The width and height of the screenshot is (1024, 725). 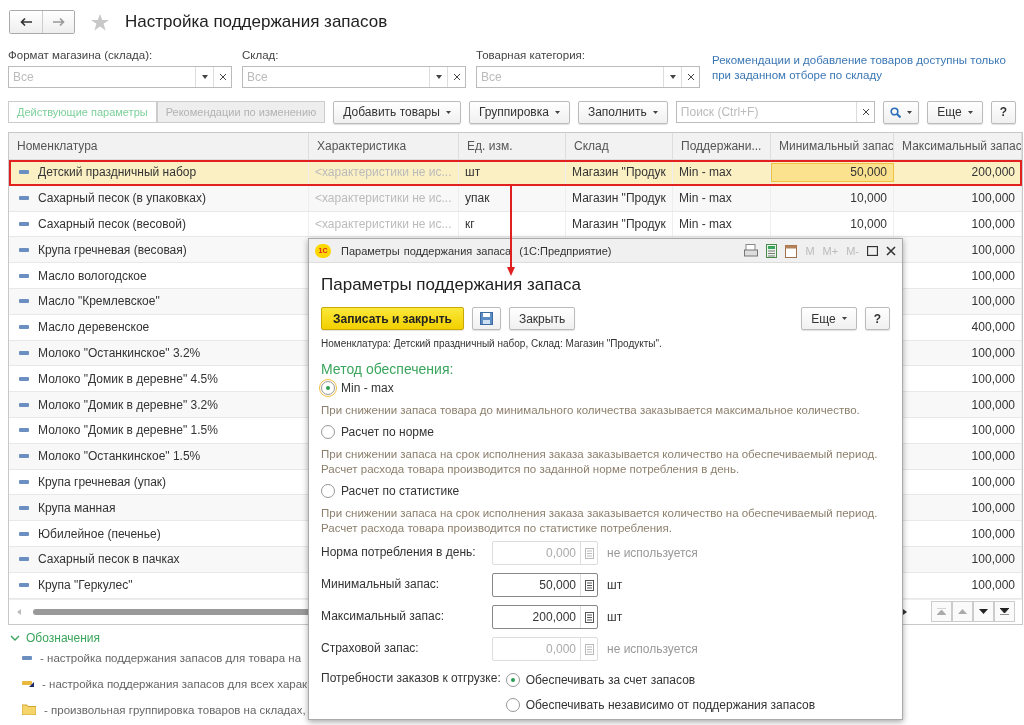 I want to click on table-cell: Масло вологодское, so click(x=92, y=275).